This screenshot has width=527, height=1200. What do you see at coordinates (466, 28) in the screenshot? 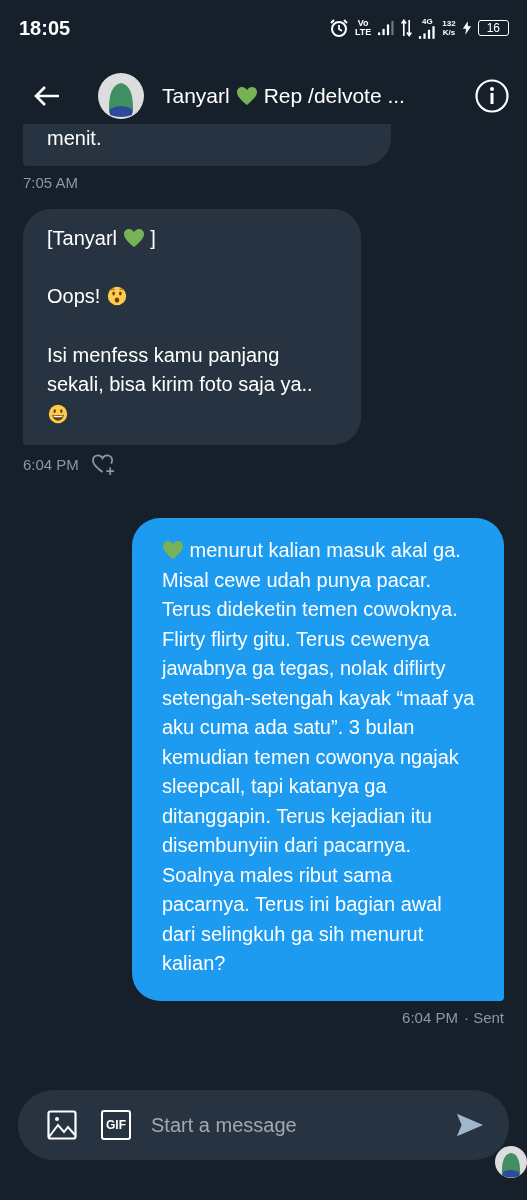
I see `charging-icon` at bounding box center [466, 28].